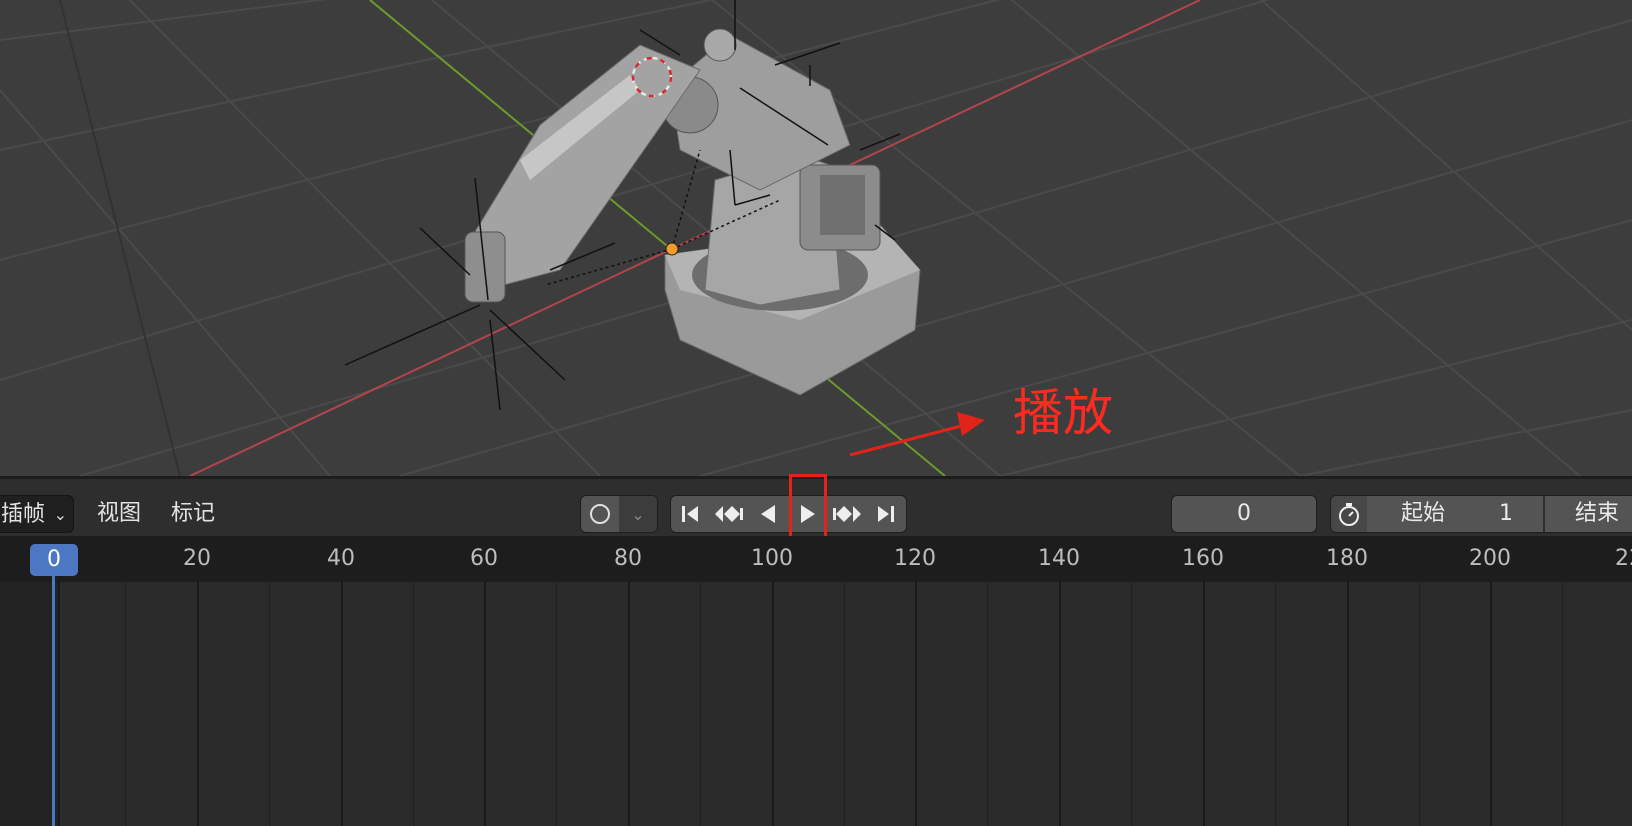 The width and height of the screenshot is (1632, 826). I want to click on jump-start-icon, so click(690, 514).